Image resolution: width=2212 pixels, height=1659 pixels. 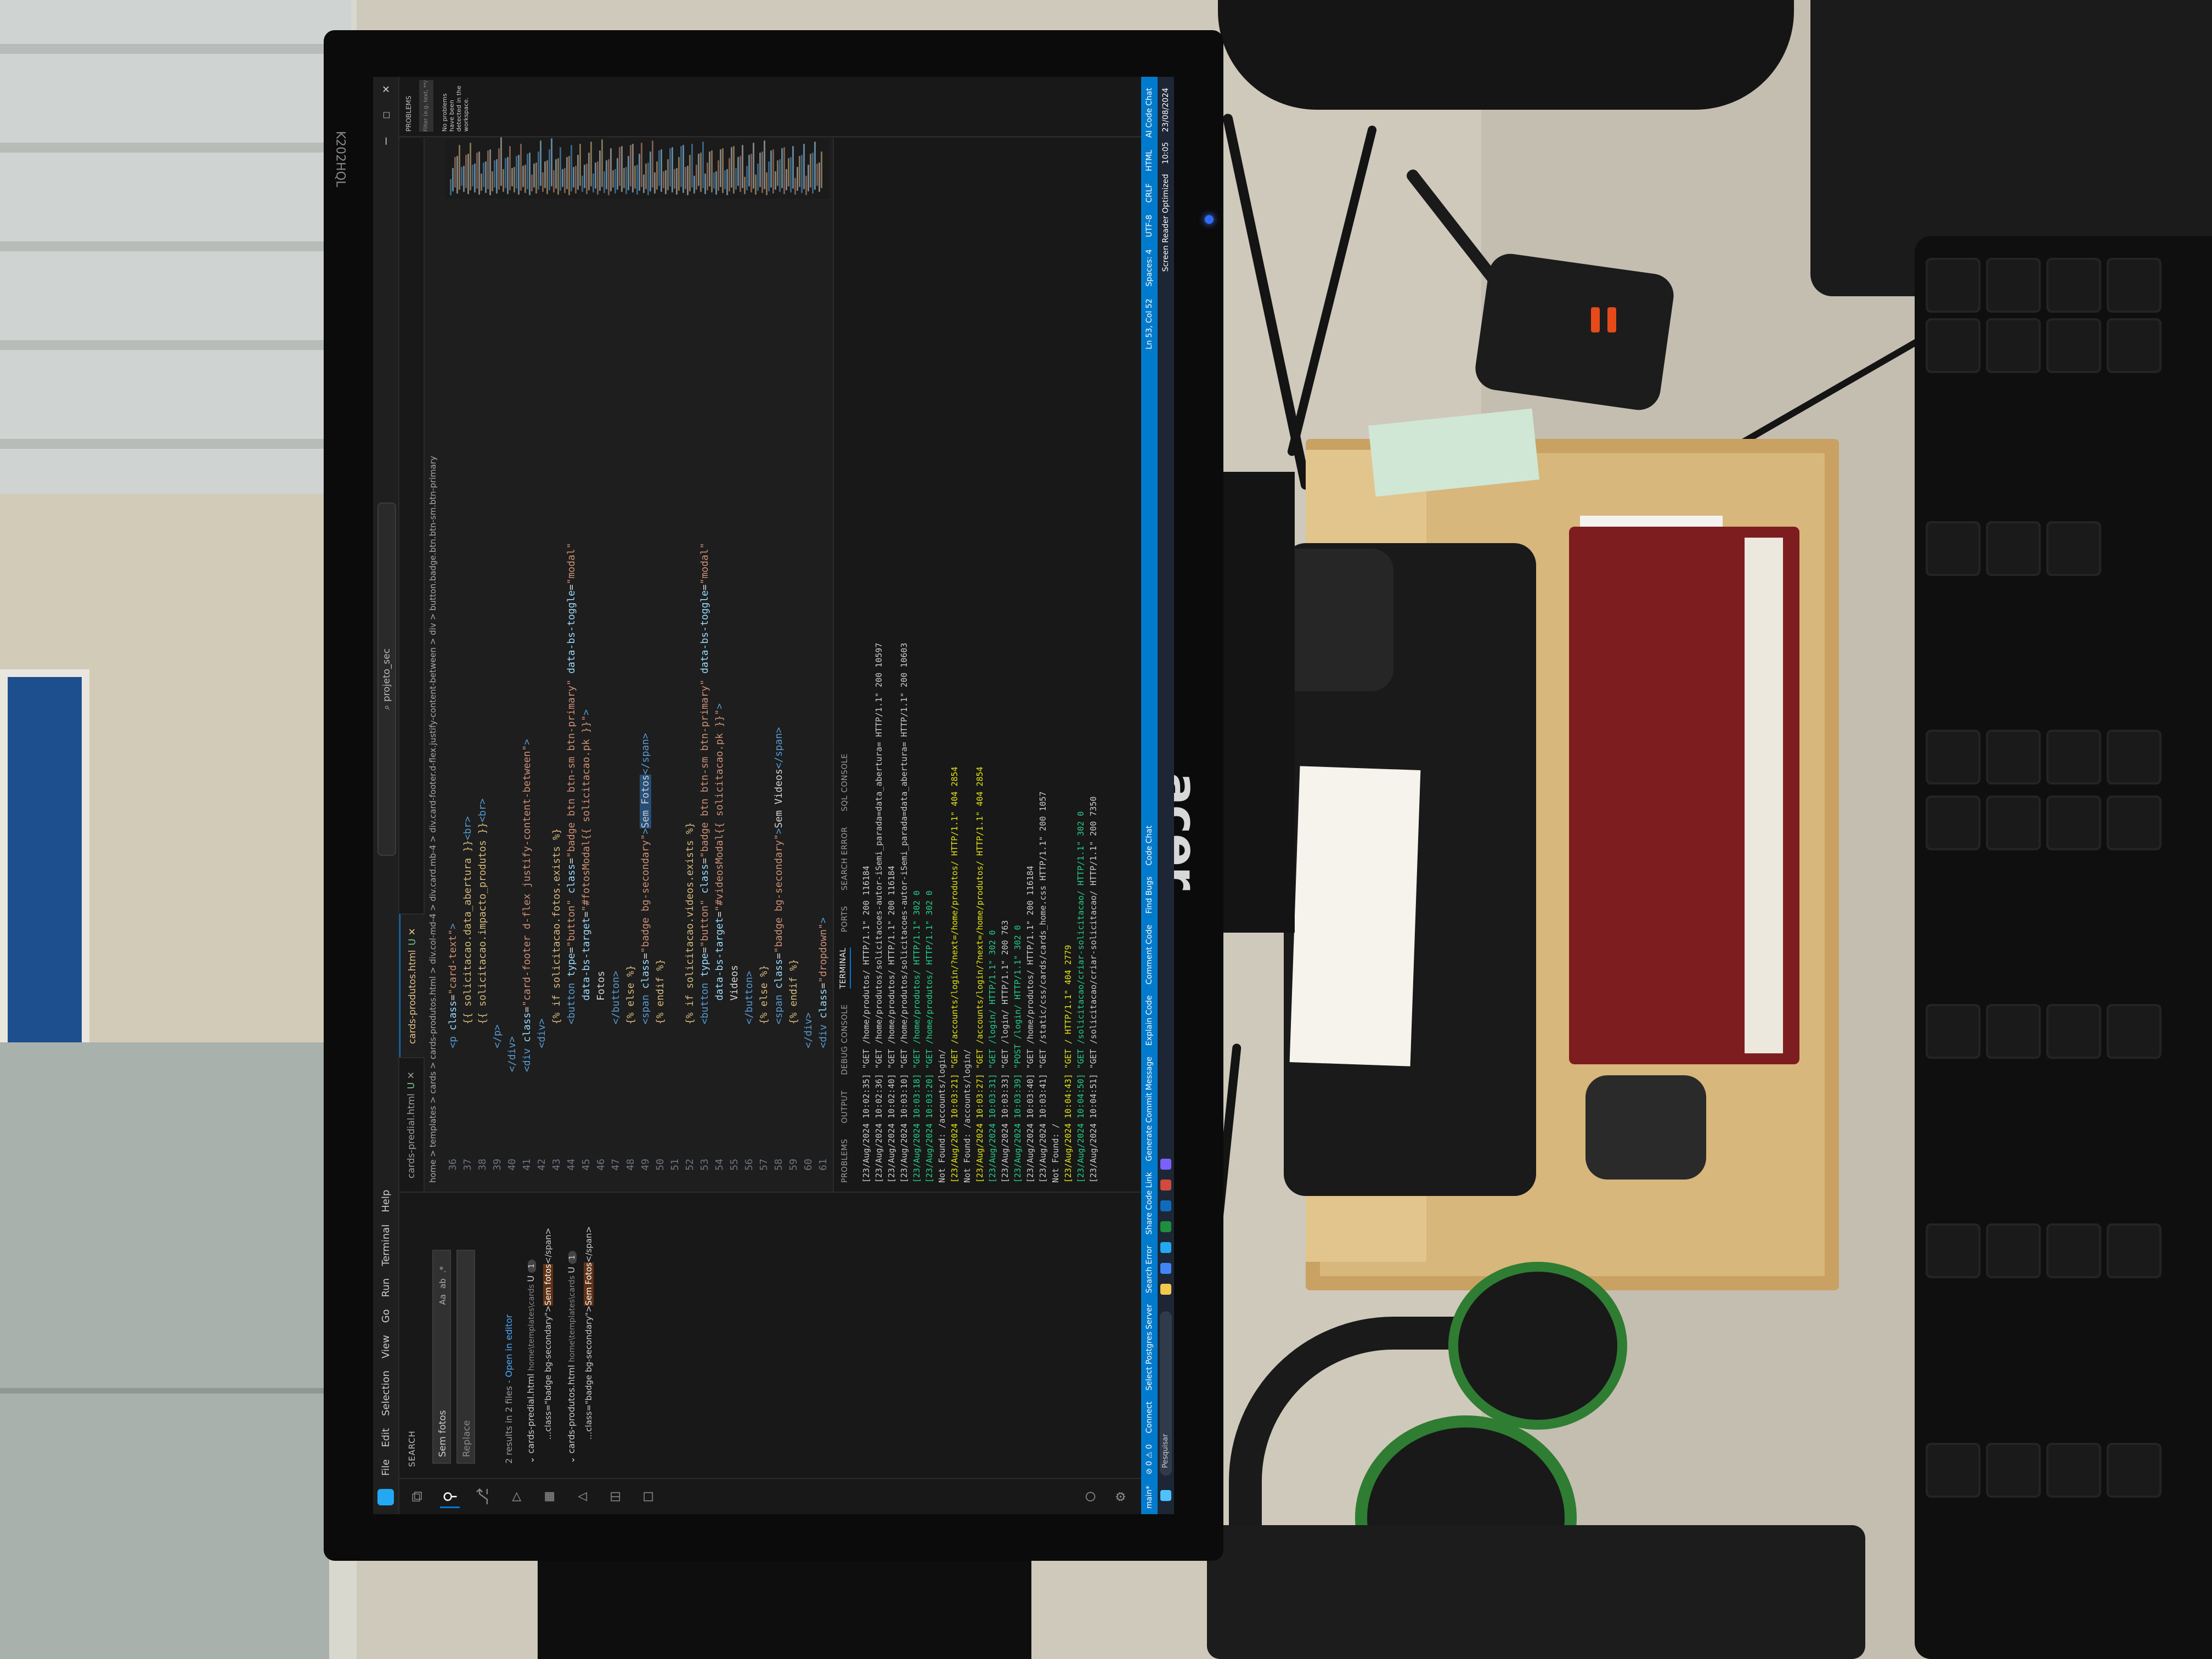 What do you see at coordinates (1149, 267) in the screenshot?
I see `status-item: Spaces: 4` at bounding box center [1149, 267].